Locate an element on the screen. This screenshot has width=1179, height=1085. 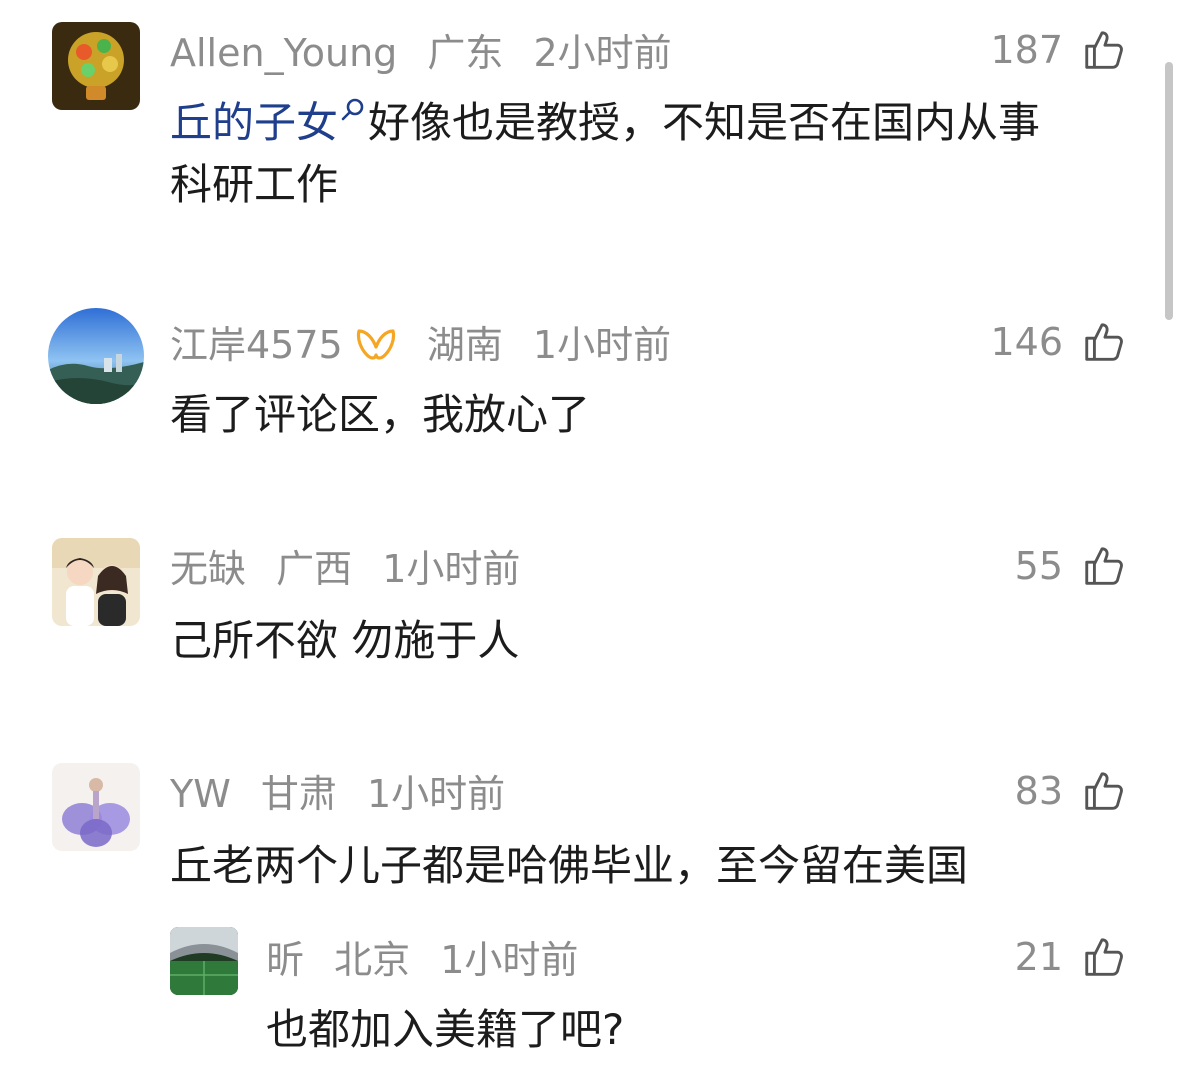
comment-text: 看了评论区，我放心了 is located at coordinates (380, 414).